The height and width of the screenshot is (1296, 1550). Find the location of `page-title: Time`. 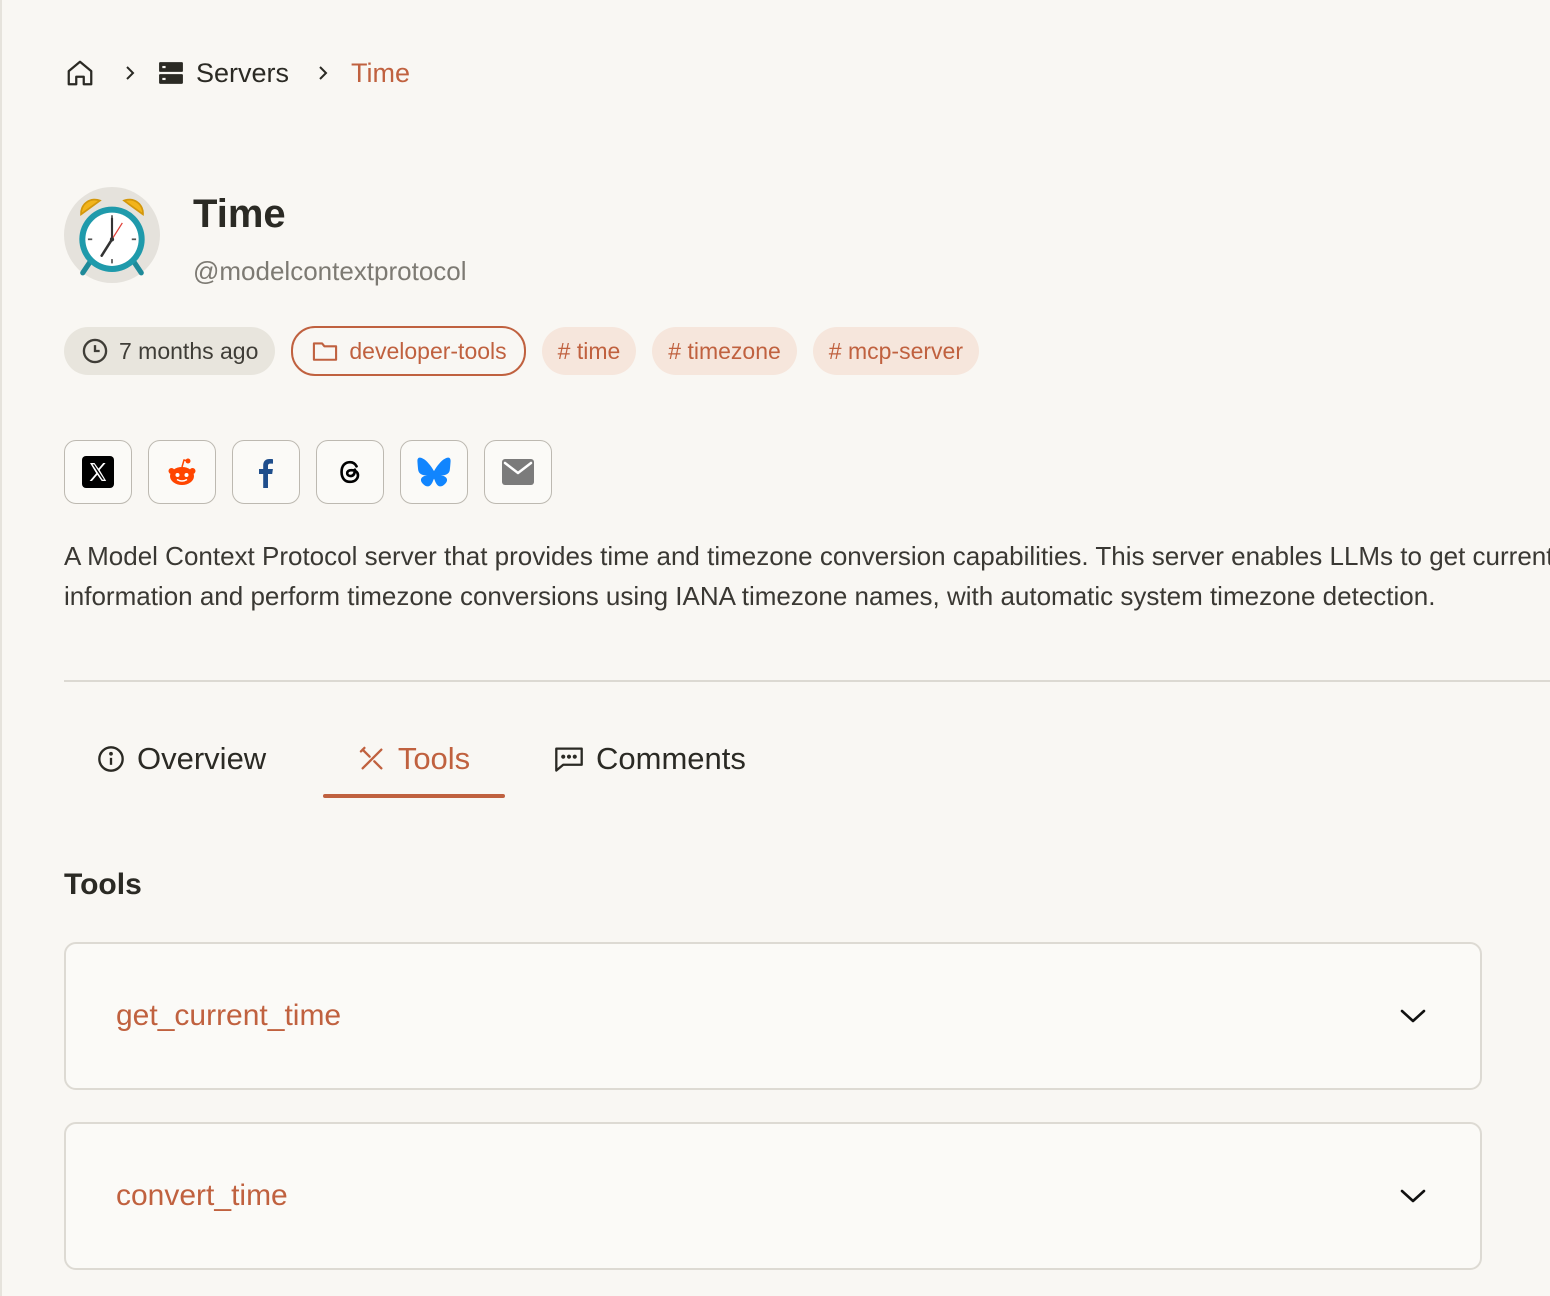

page-title: Time is located at coordinates (239, 214).